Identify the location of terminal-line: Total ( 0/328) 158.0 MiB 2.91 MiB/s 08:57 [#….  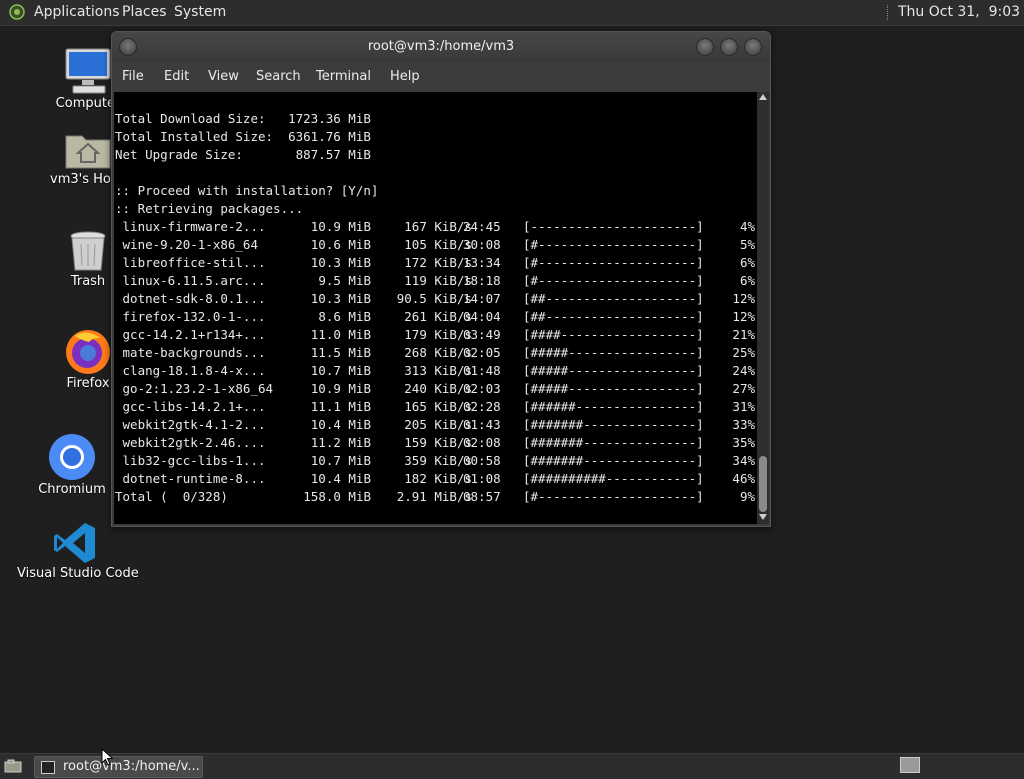
(435, 496).